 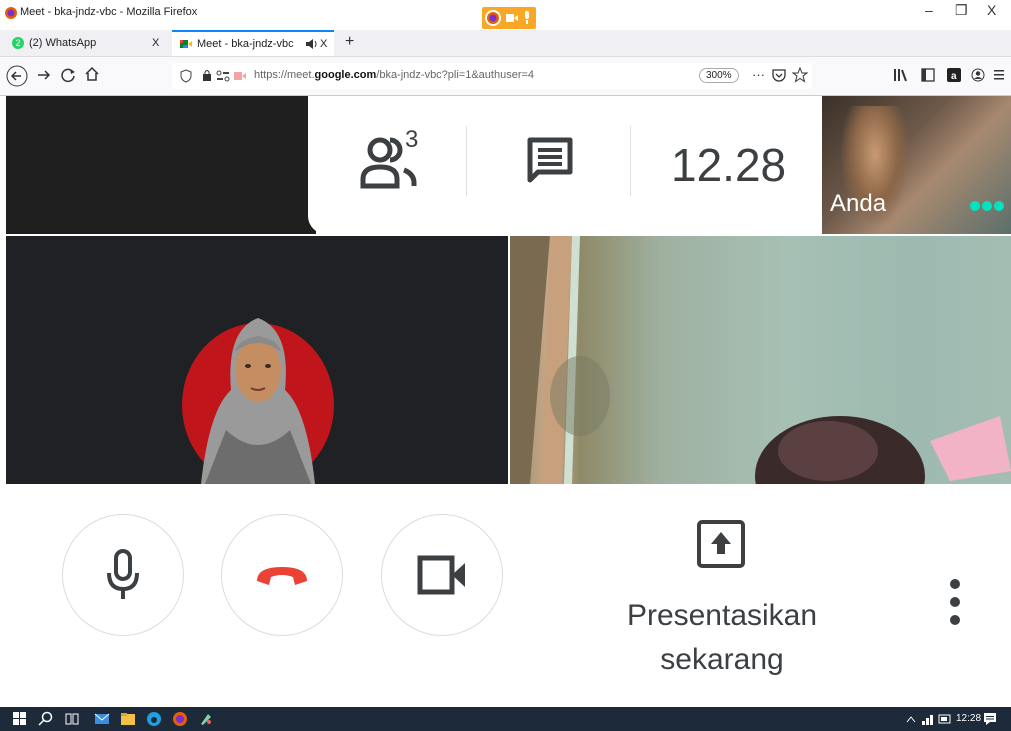 I want to click on taskbar: 12:28, so click(x=505, y=719).